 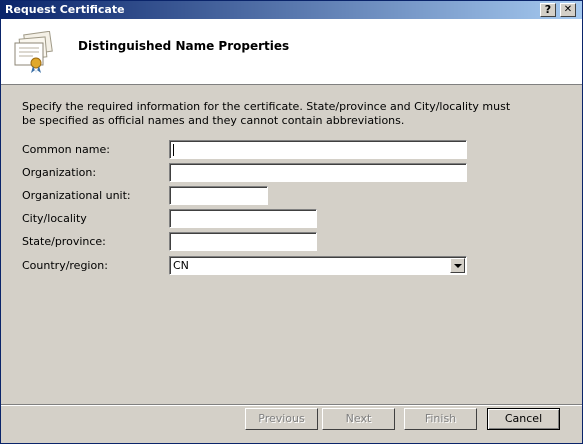 What do you see at coordinates (173, 150) in the screenshot?
I see `text-caret` at bounding box center [173, 150].